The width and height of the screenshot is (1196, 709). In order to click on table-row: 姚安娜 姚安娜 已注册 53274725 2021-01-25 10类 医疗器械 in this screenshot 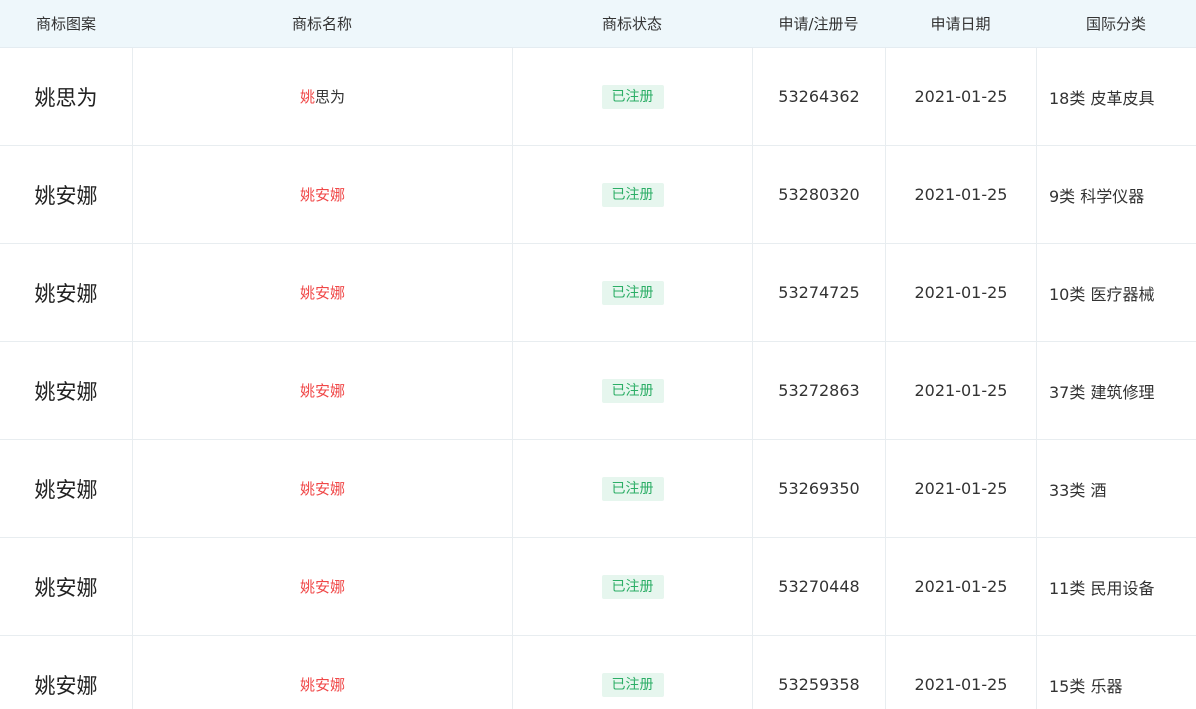, I will do `click(598, 293)`.